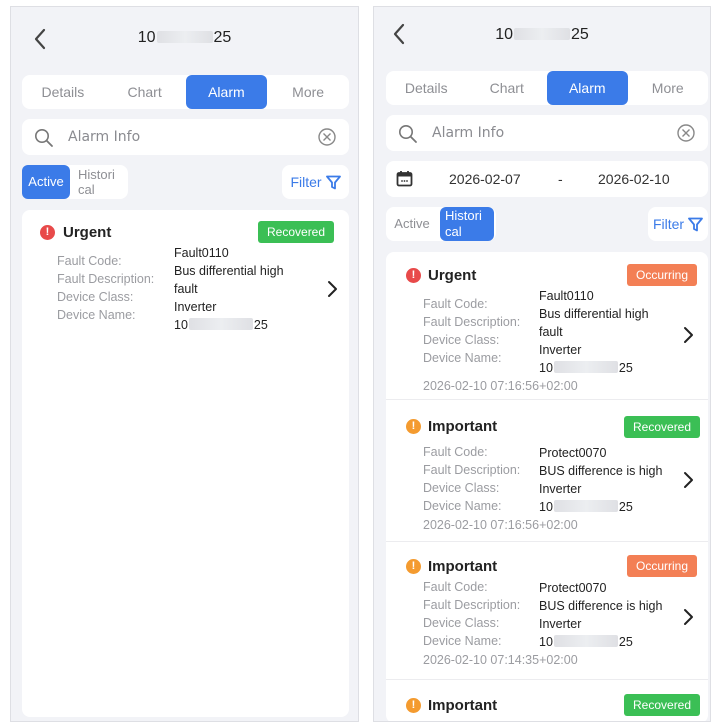 The height and width of the screenshot is (722, 717). Describe the element at coordinates (453, 231) in the screenshot. I see `historical-line-2: cal` at that location.